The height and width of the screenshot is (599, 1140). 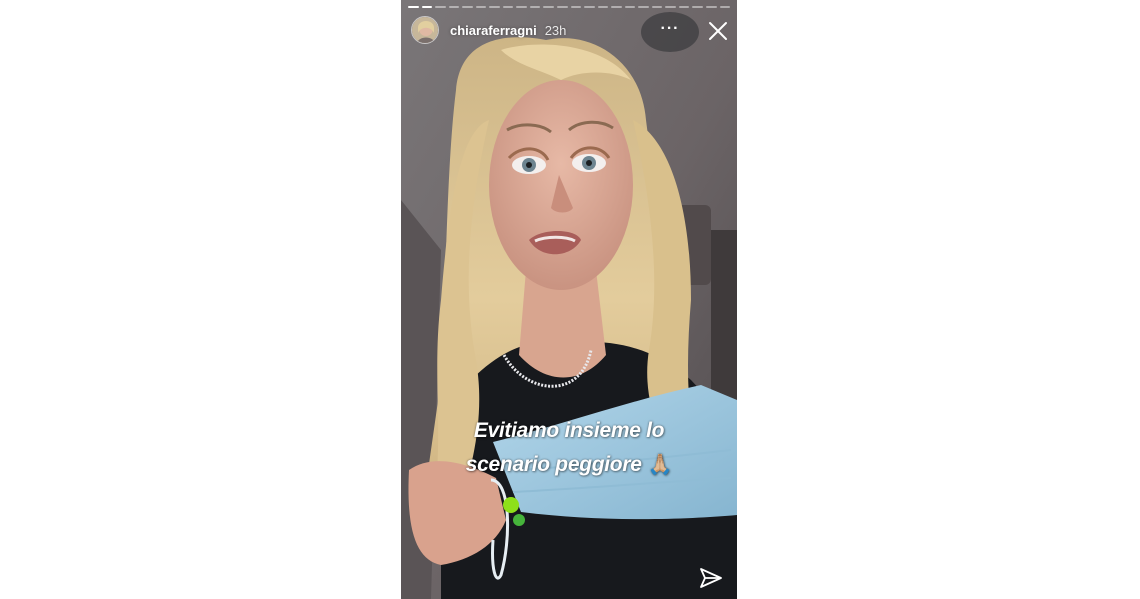 What do you see at coordinates (660, 465) in the screenshot?
I see `praying-hands-emoji: 🙏🏼` at bounding box center [660, 465].